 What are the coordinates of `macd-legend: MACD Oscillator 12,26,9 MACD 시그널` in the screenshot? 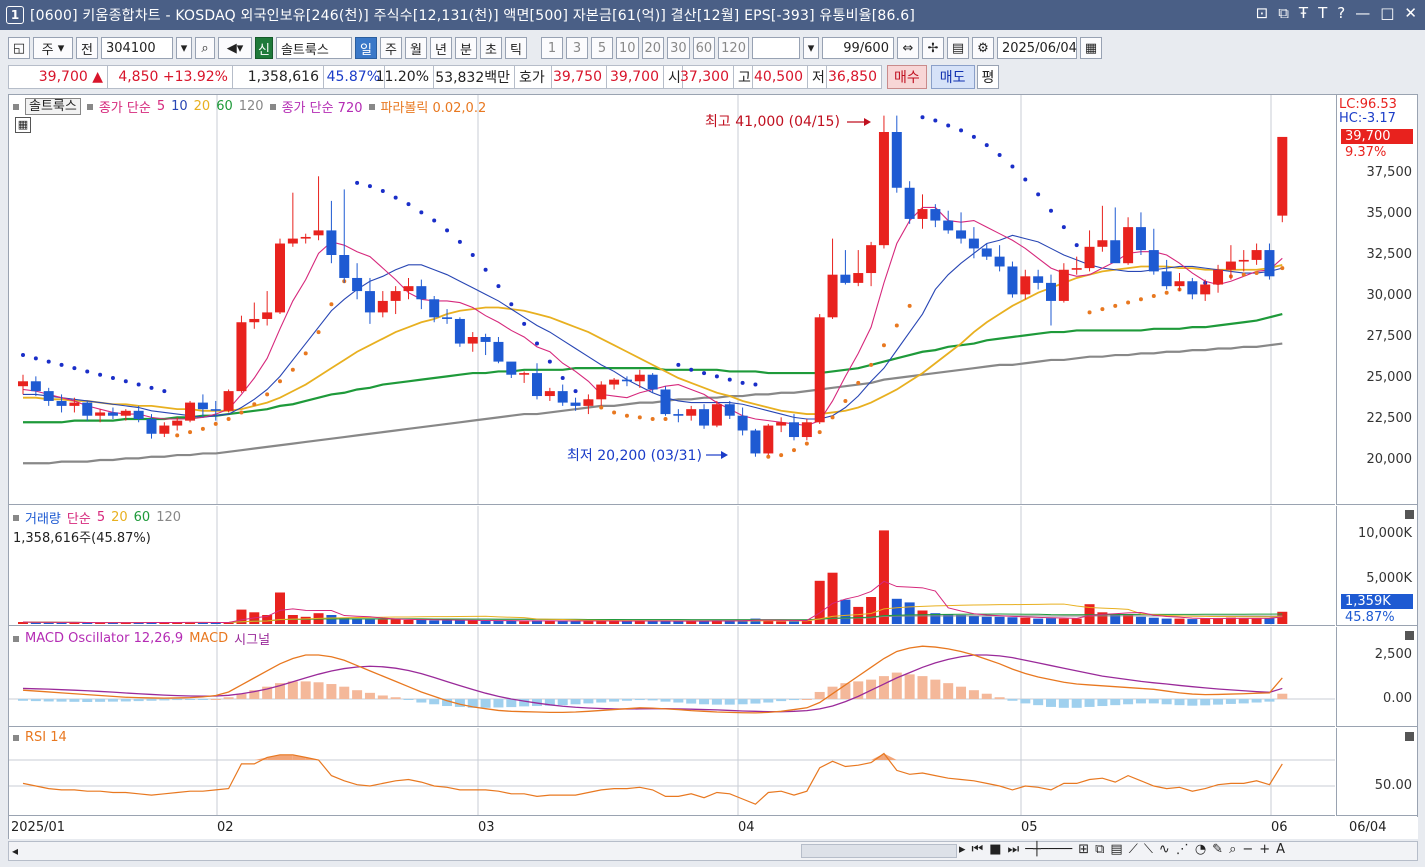 It's located at (141, 638).